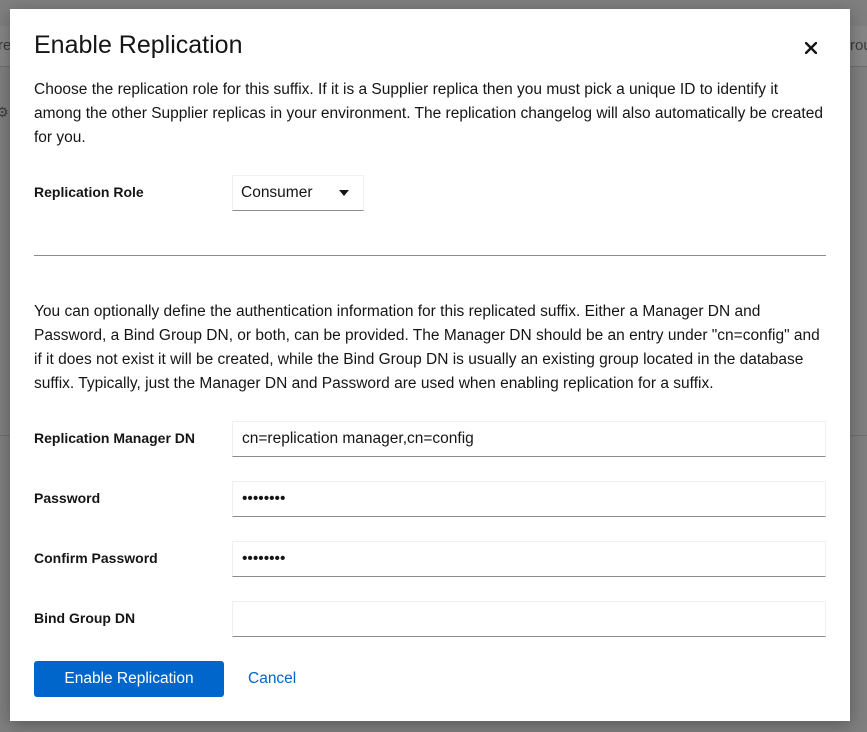 This screenshot has height=732, width=867. Describe the element at coordinates (344, 193) in the screenshot. I see `caret-down-icon` at that location.